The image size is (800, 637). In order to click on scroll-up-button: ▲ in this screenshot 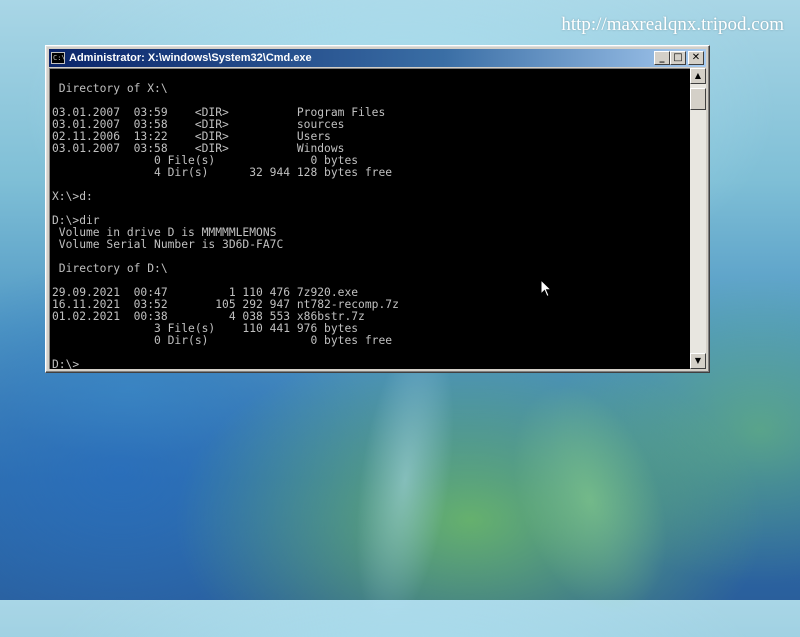, I will do `click(698, 76)`.